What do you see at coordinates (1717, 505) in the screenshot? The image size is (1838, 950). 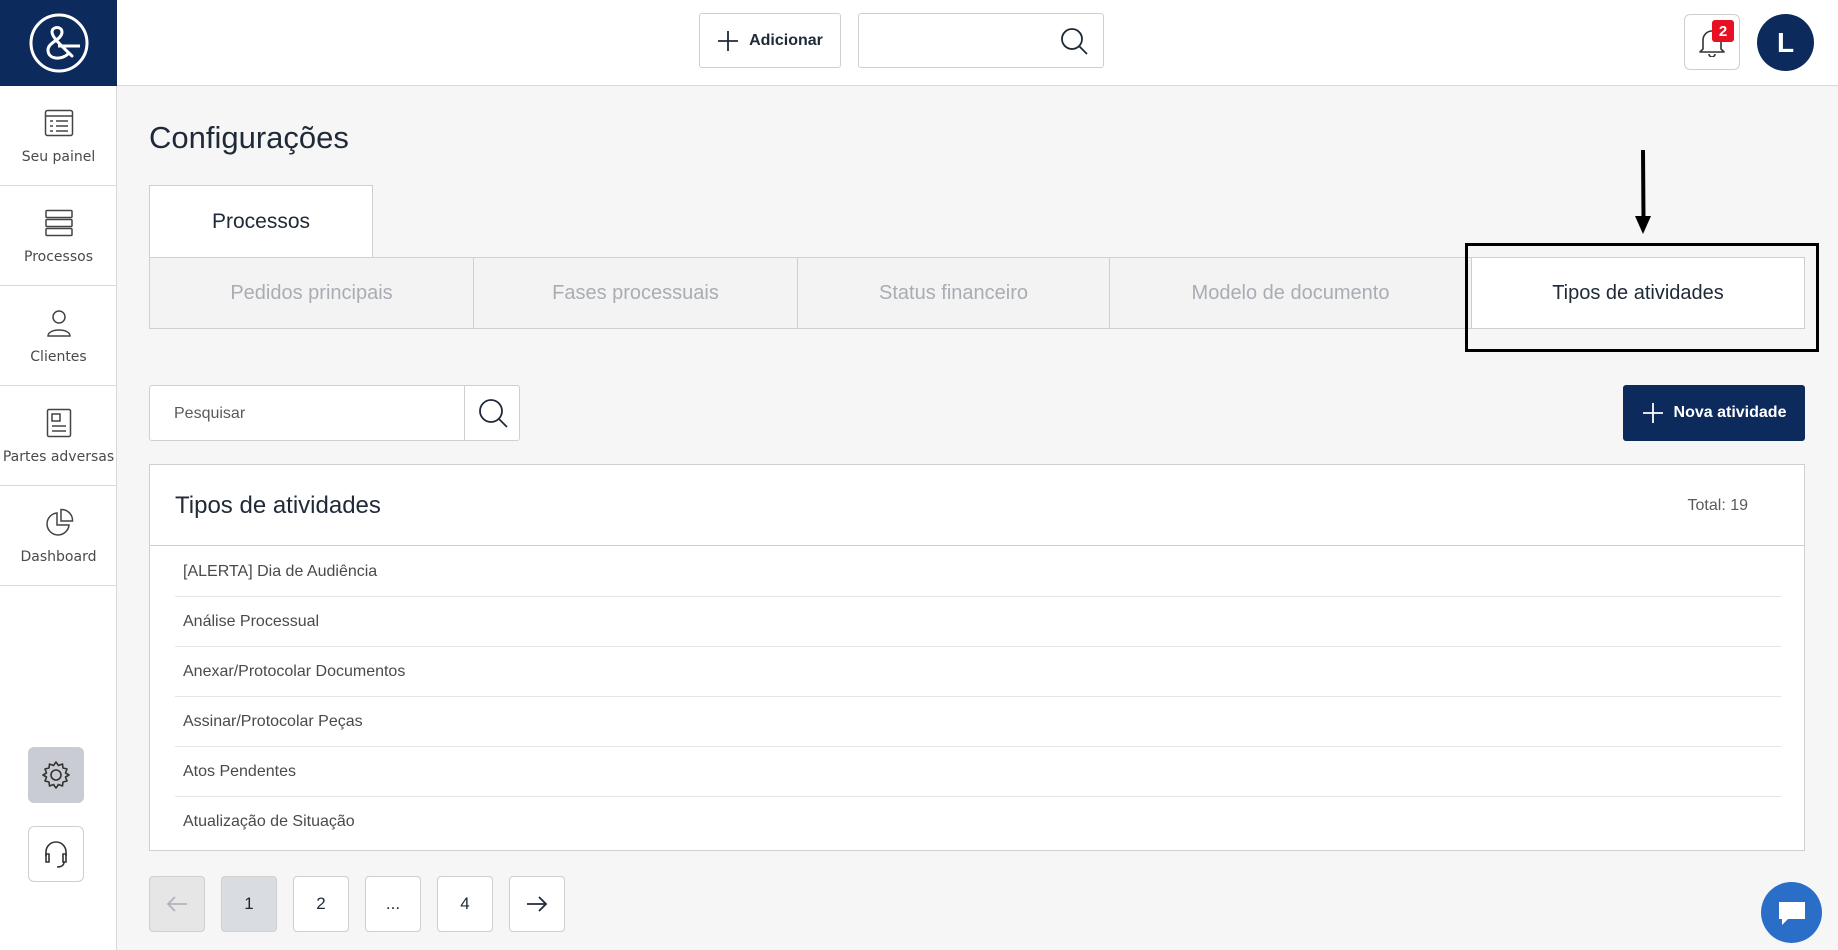 I see `total-count: Total: 19` at bounding box center [1717, 505].